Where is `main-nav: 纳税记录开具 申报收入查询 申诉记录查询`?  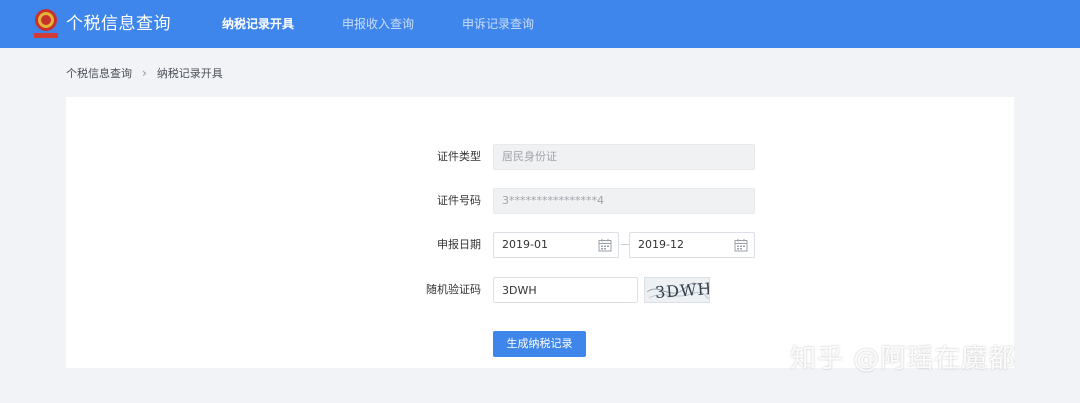 main-nav: 纳税记录开具 申报收入查询 申诉记录查询 is located at coordinates (386, 24).